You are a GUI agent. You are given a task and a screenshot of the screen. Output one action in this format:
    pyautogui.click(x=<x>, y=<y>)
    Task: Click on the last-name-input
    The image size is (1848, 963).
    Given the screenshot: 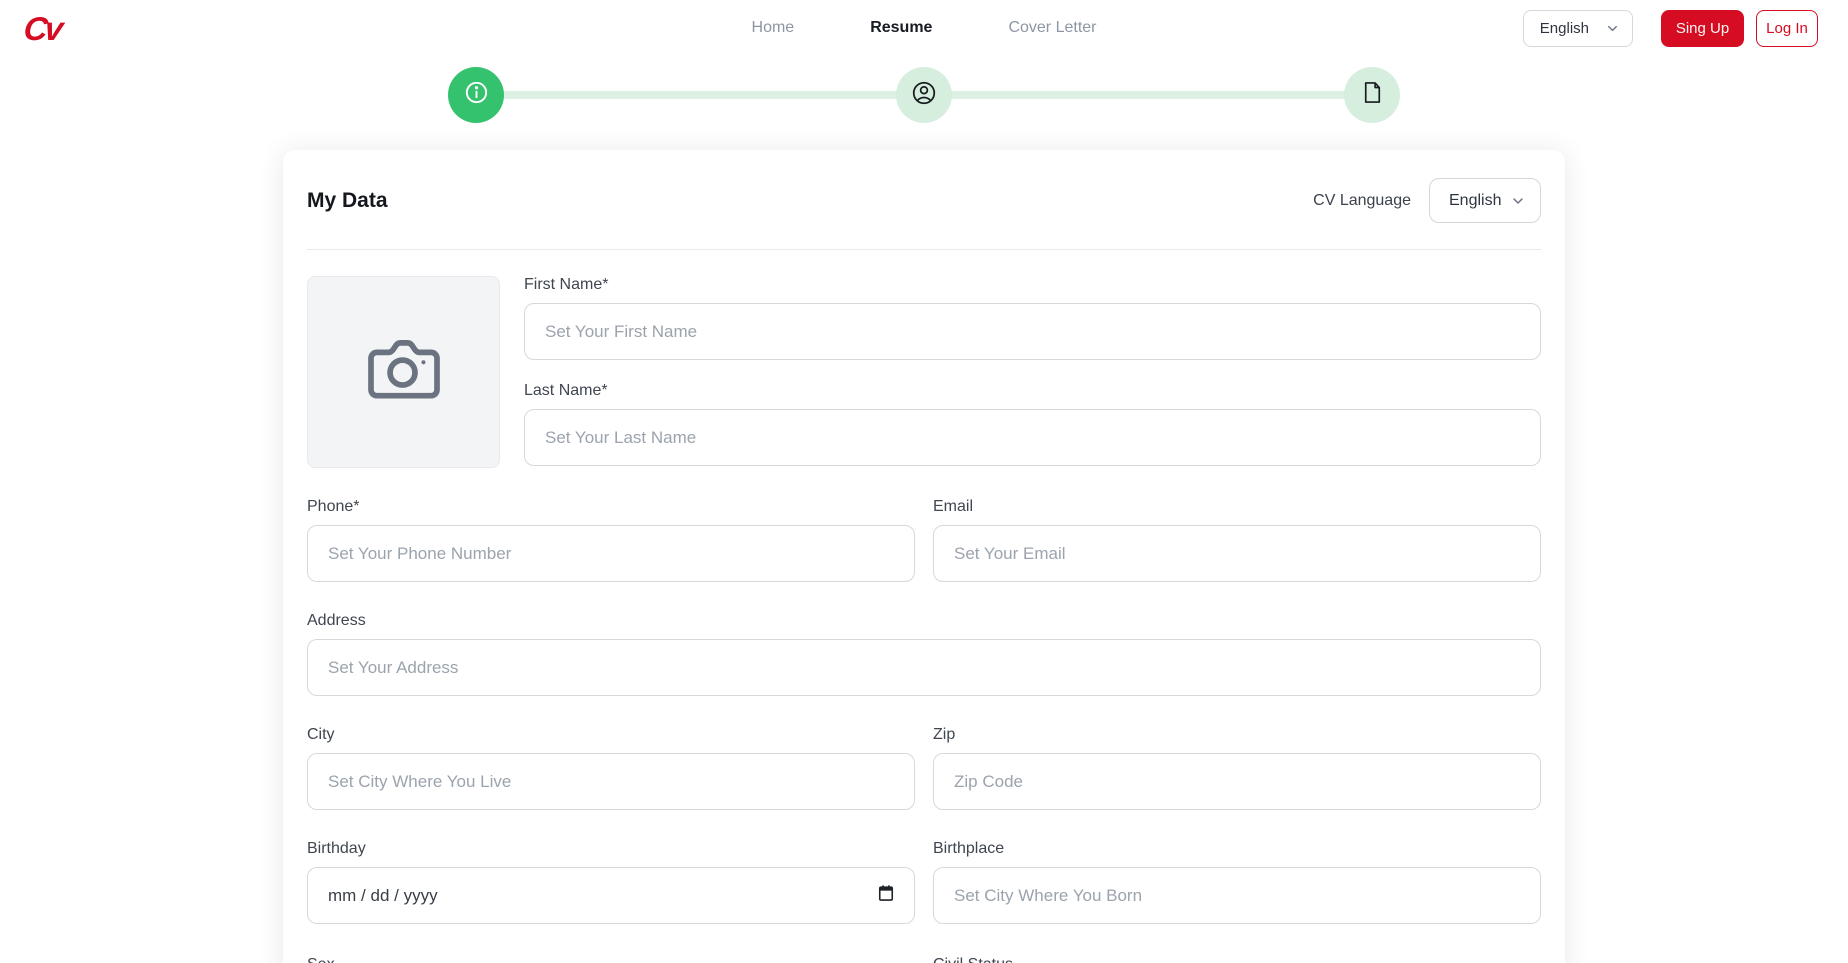 What is the action you would take?
    pyautogui.click(x=1032, y=437)
    